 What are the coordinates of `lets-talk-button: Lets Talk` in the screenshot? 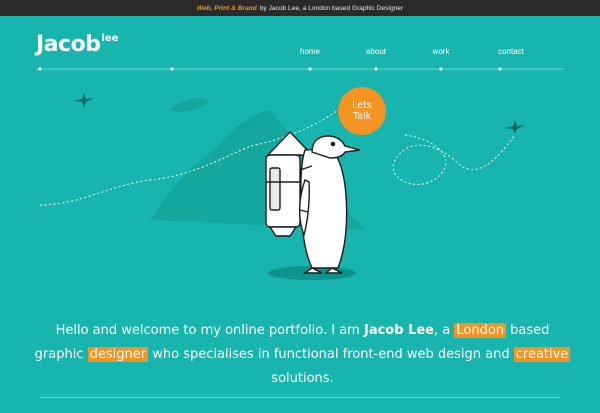 It's located at (362, 111).